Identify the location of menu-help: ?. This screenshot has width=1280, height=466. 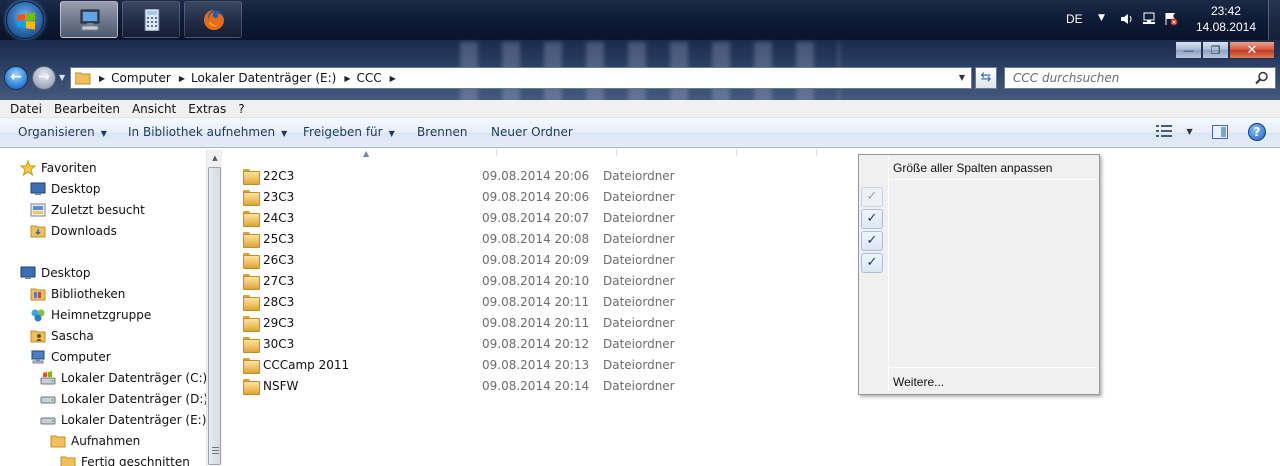
(241, 109).